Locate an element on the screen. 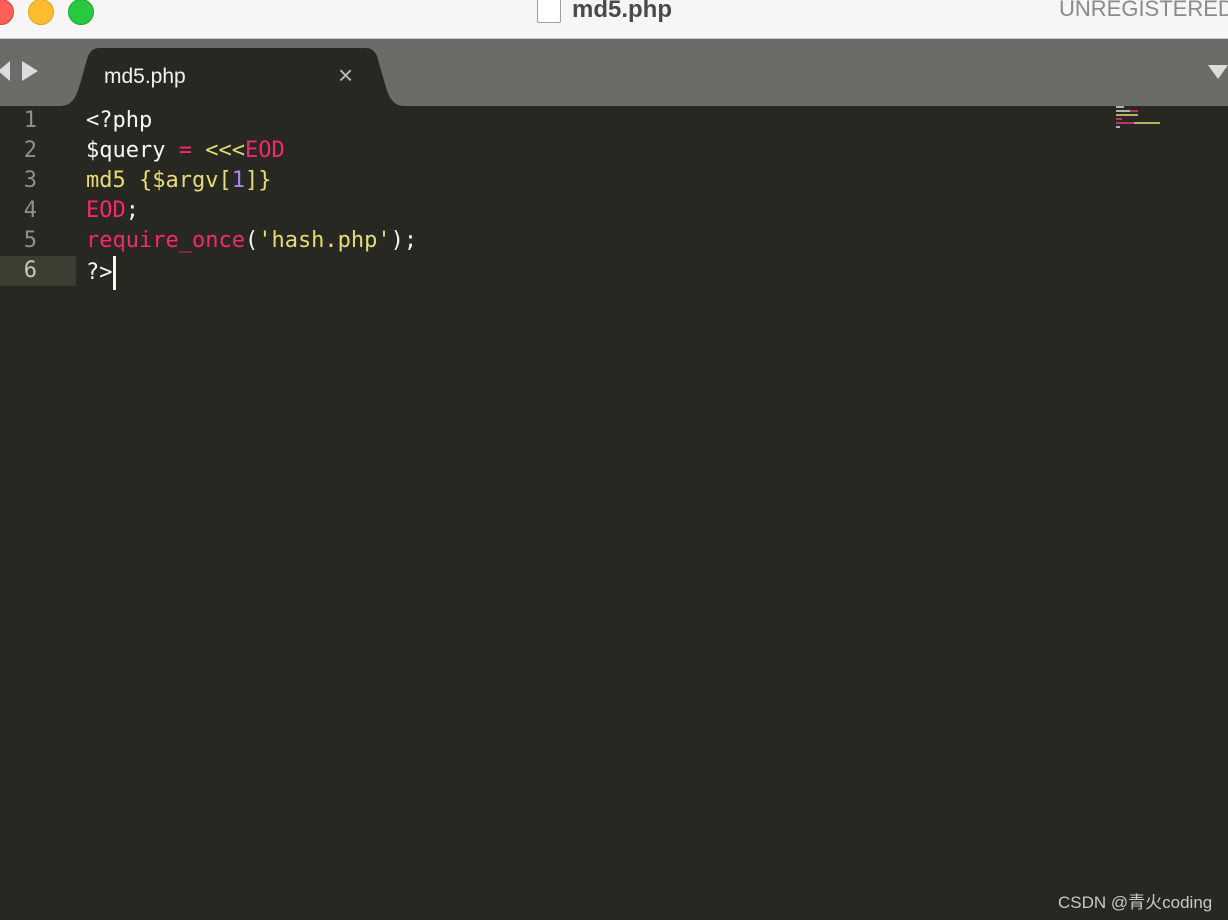  code-token: 'hash.php' is located at coordinates (324, 240).